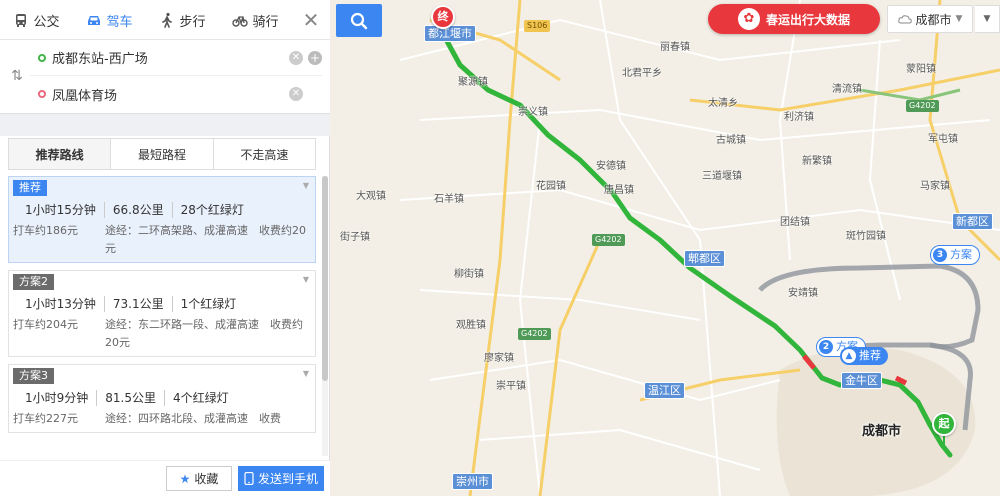 The image size is (1000, 496). Describe the element at coordinates (204, 333) in the screenshot. I see `route-via: 途经：东二环路一段、成灌高速 收费约20元` at that location.